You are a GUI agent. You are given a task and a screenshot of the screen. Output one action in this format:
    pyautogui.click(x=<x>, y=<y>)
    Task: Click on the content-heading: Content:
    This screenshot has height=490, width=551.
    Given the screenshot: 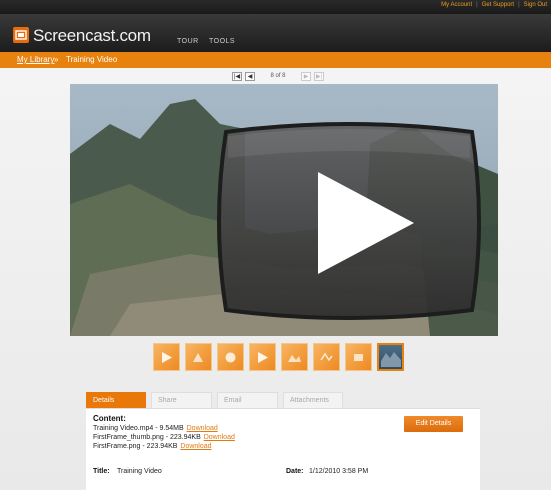 What is the action you would take?
    pyautogui.click(x=109, y=418)
    